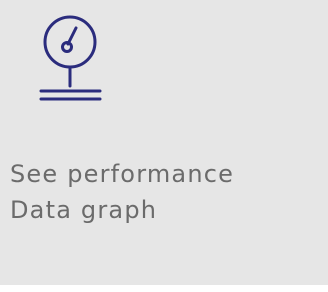 Image resolution: width=328 pixels, height=292 pixels. What do you see at coordinates (122, 174) in the screenshot?
I see `card-label-line-1: See performance` at bounding box center [122, 174].